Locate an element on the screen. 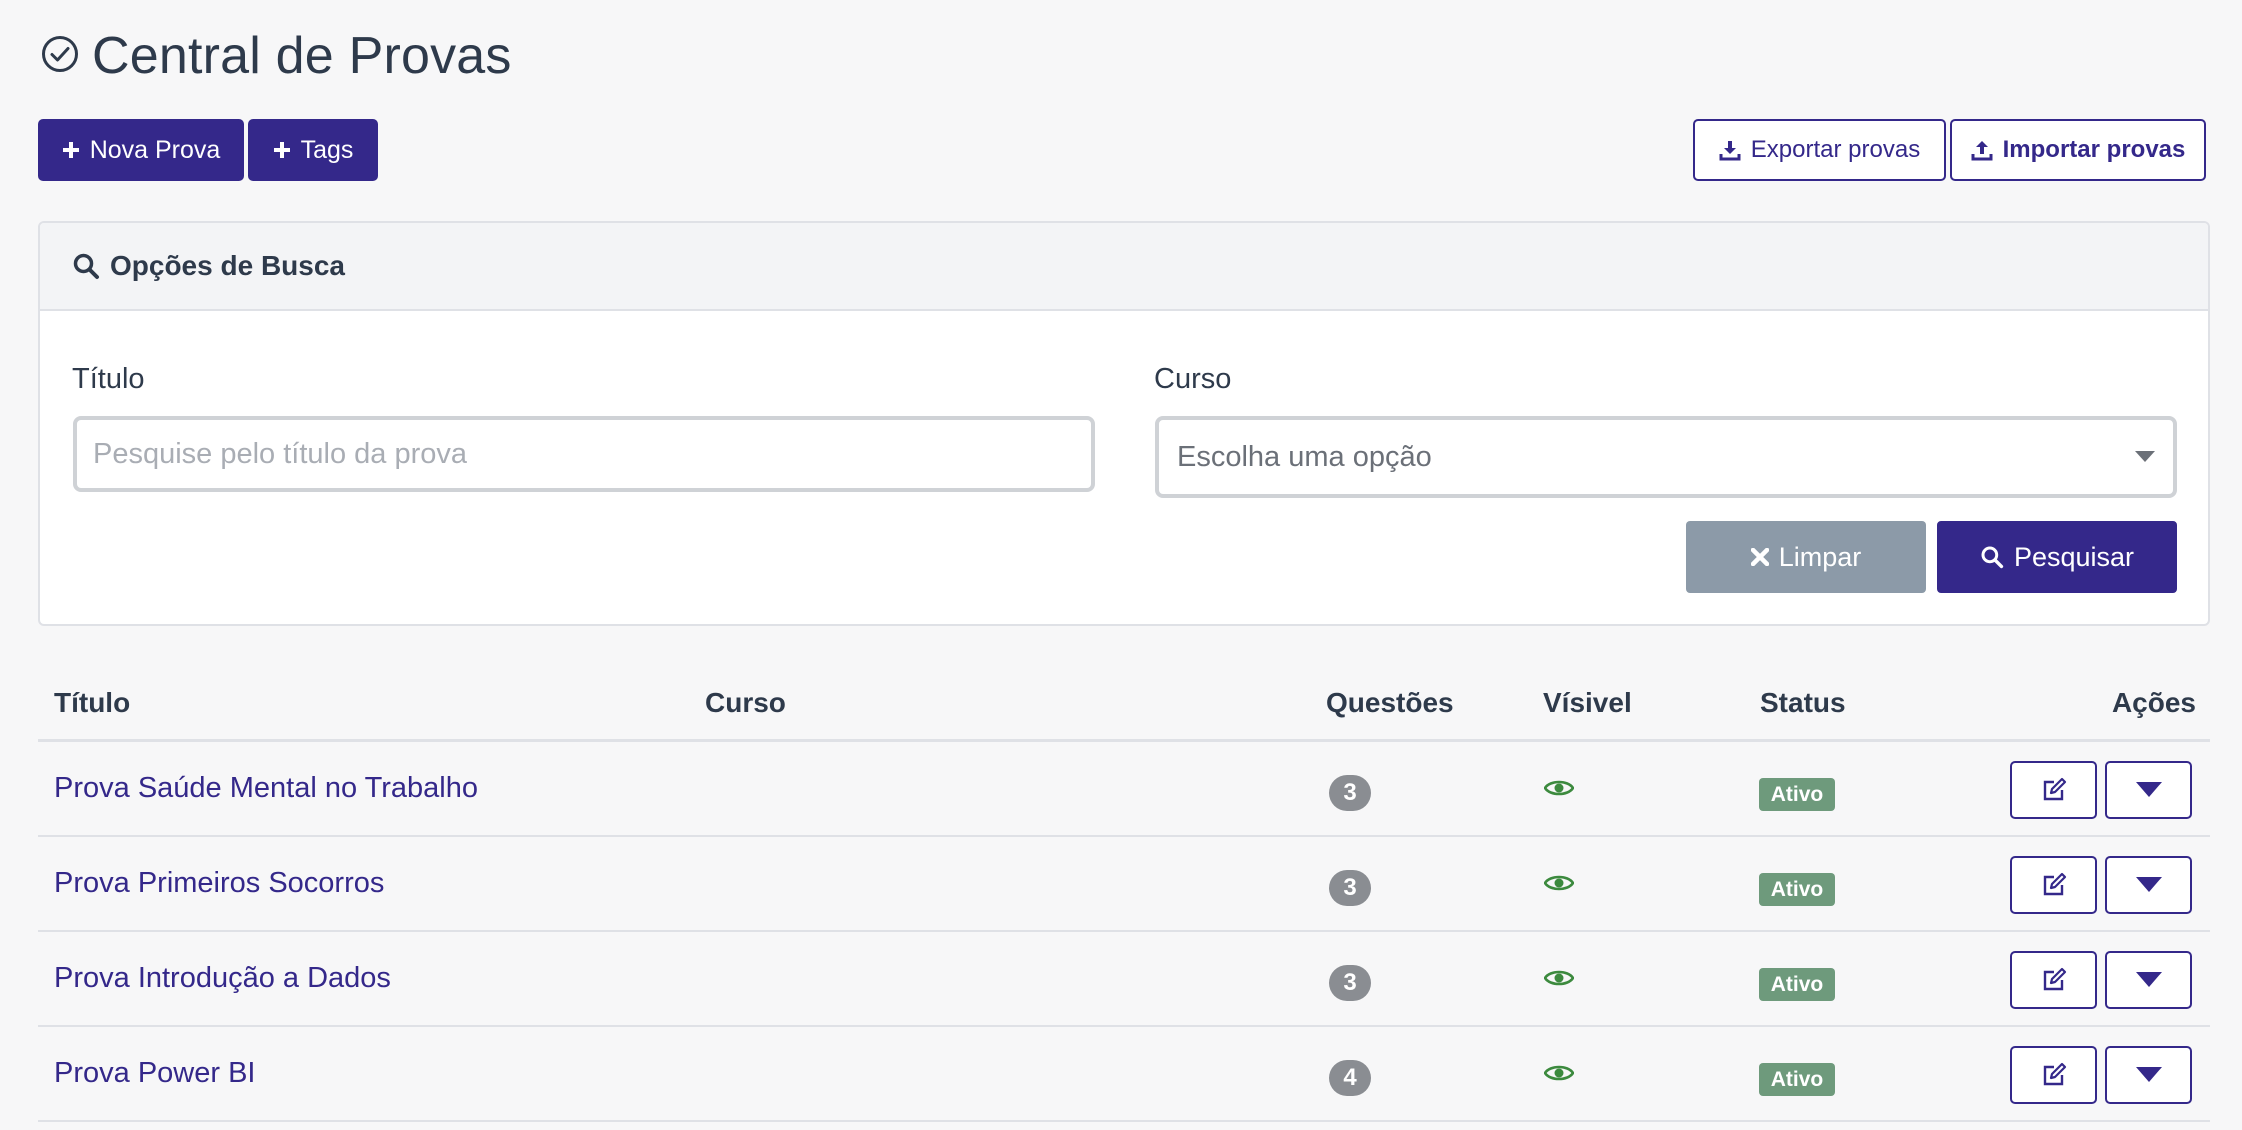 The height and width of the screenshot is (1130, 2242). close-icon is located at coordinates (1759, 557).